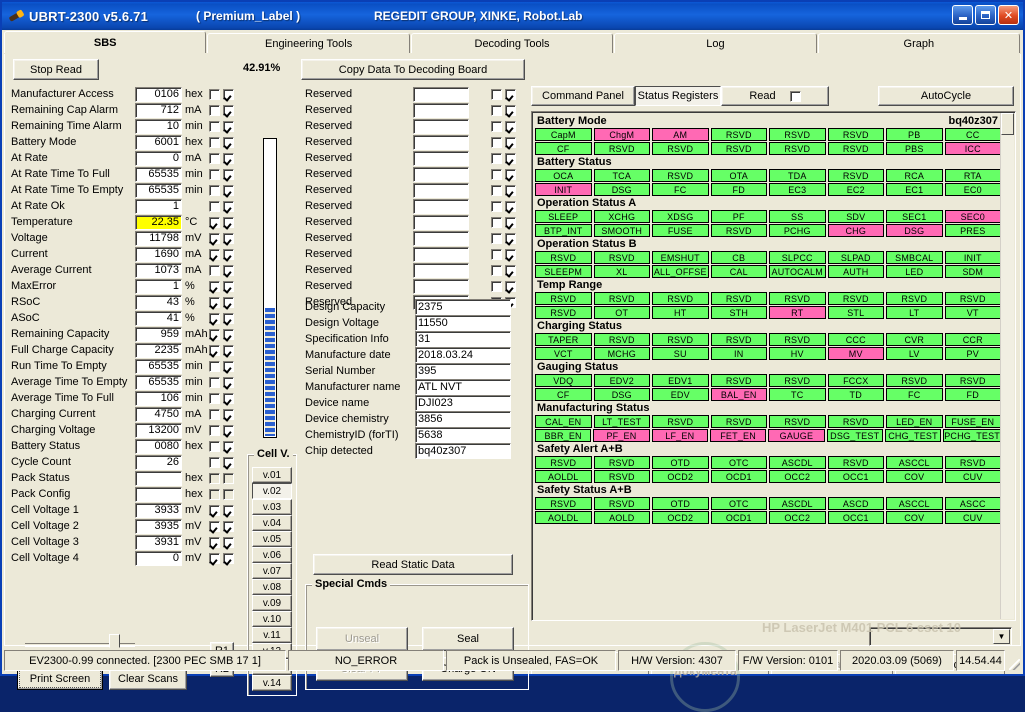 The width and height of the screenshot is (1025, 712). I want to click on register-bit: EC0, so click(972, 189).